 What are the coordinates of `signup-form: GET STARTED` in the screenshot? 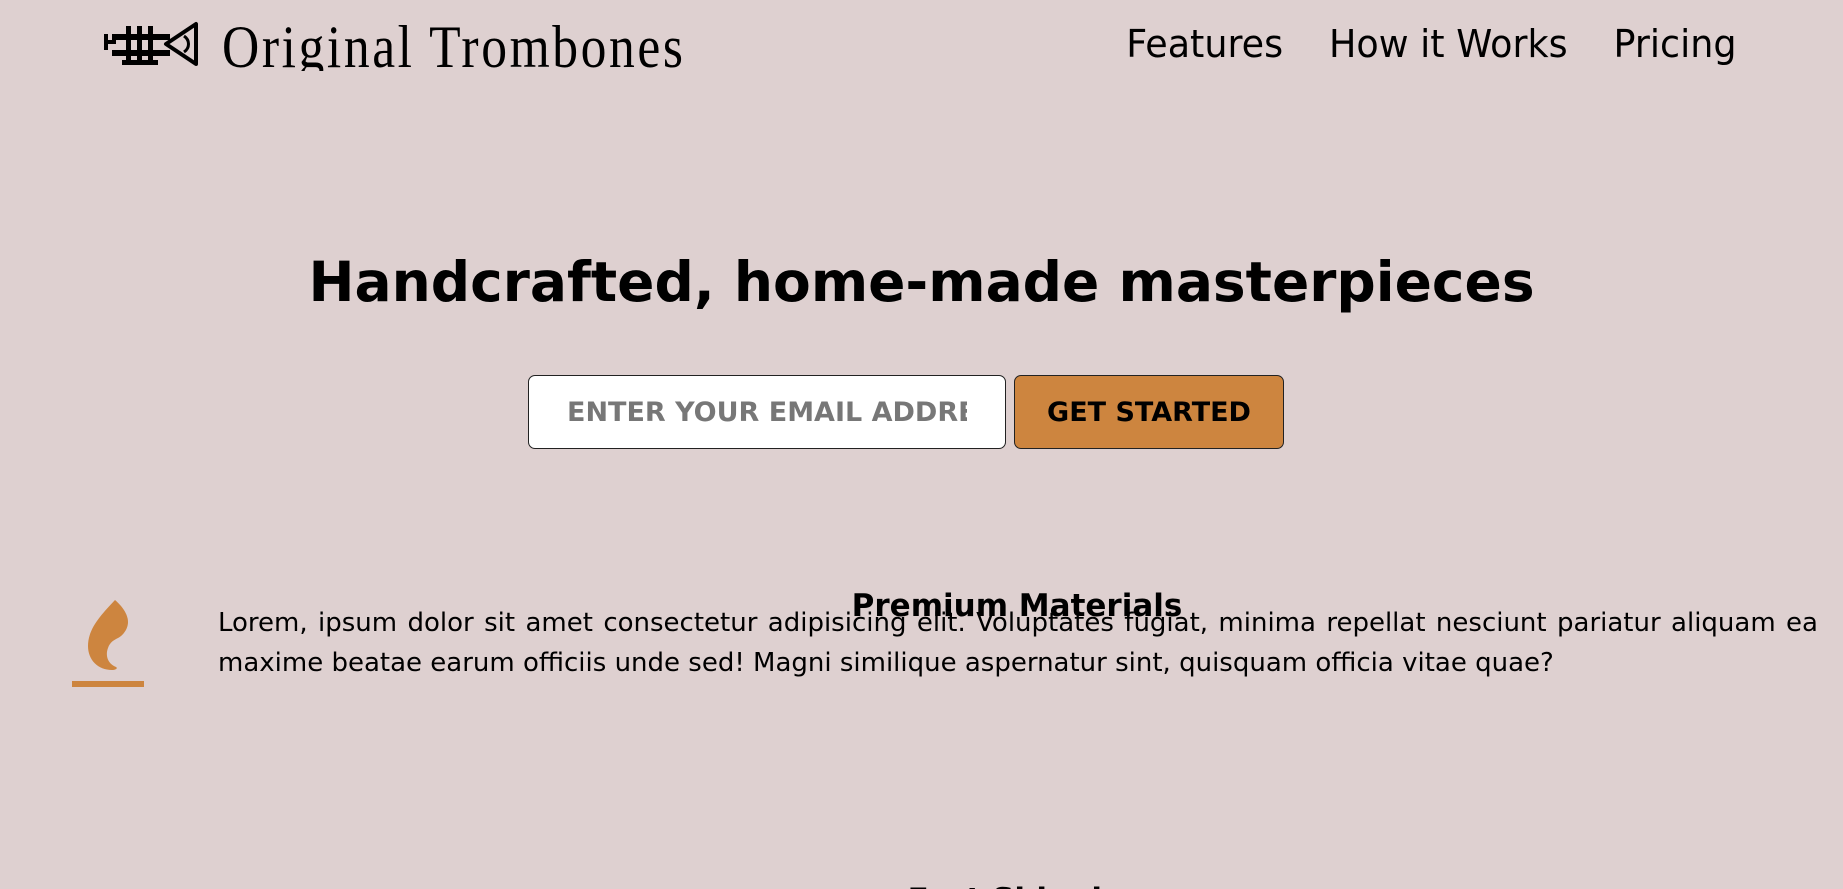 It's located at (906, 412).